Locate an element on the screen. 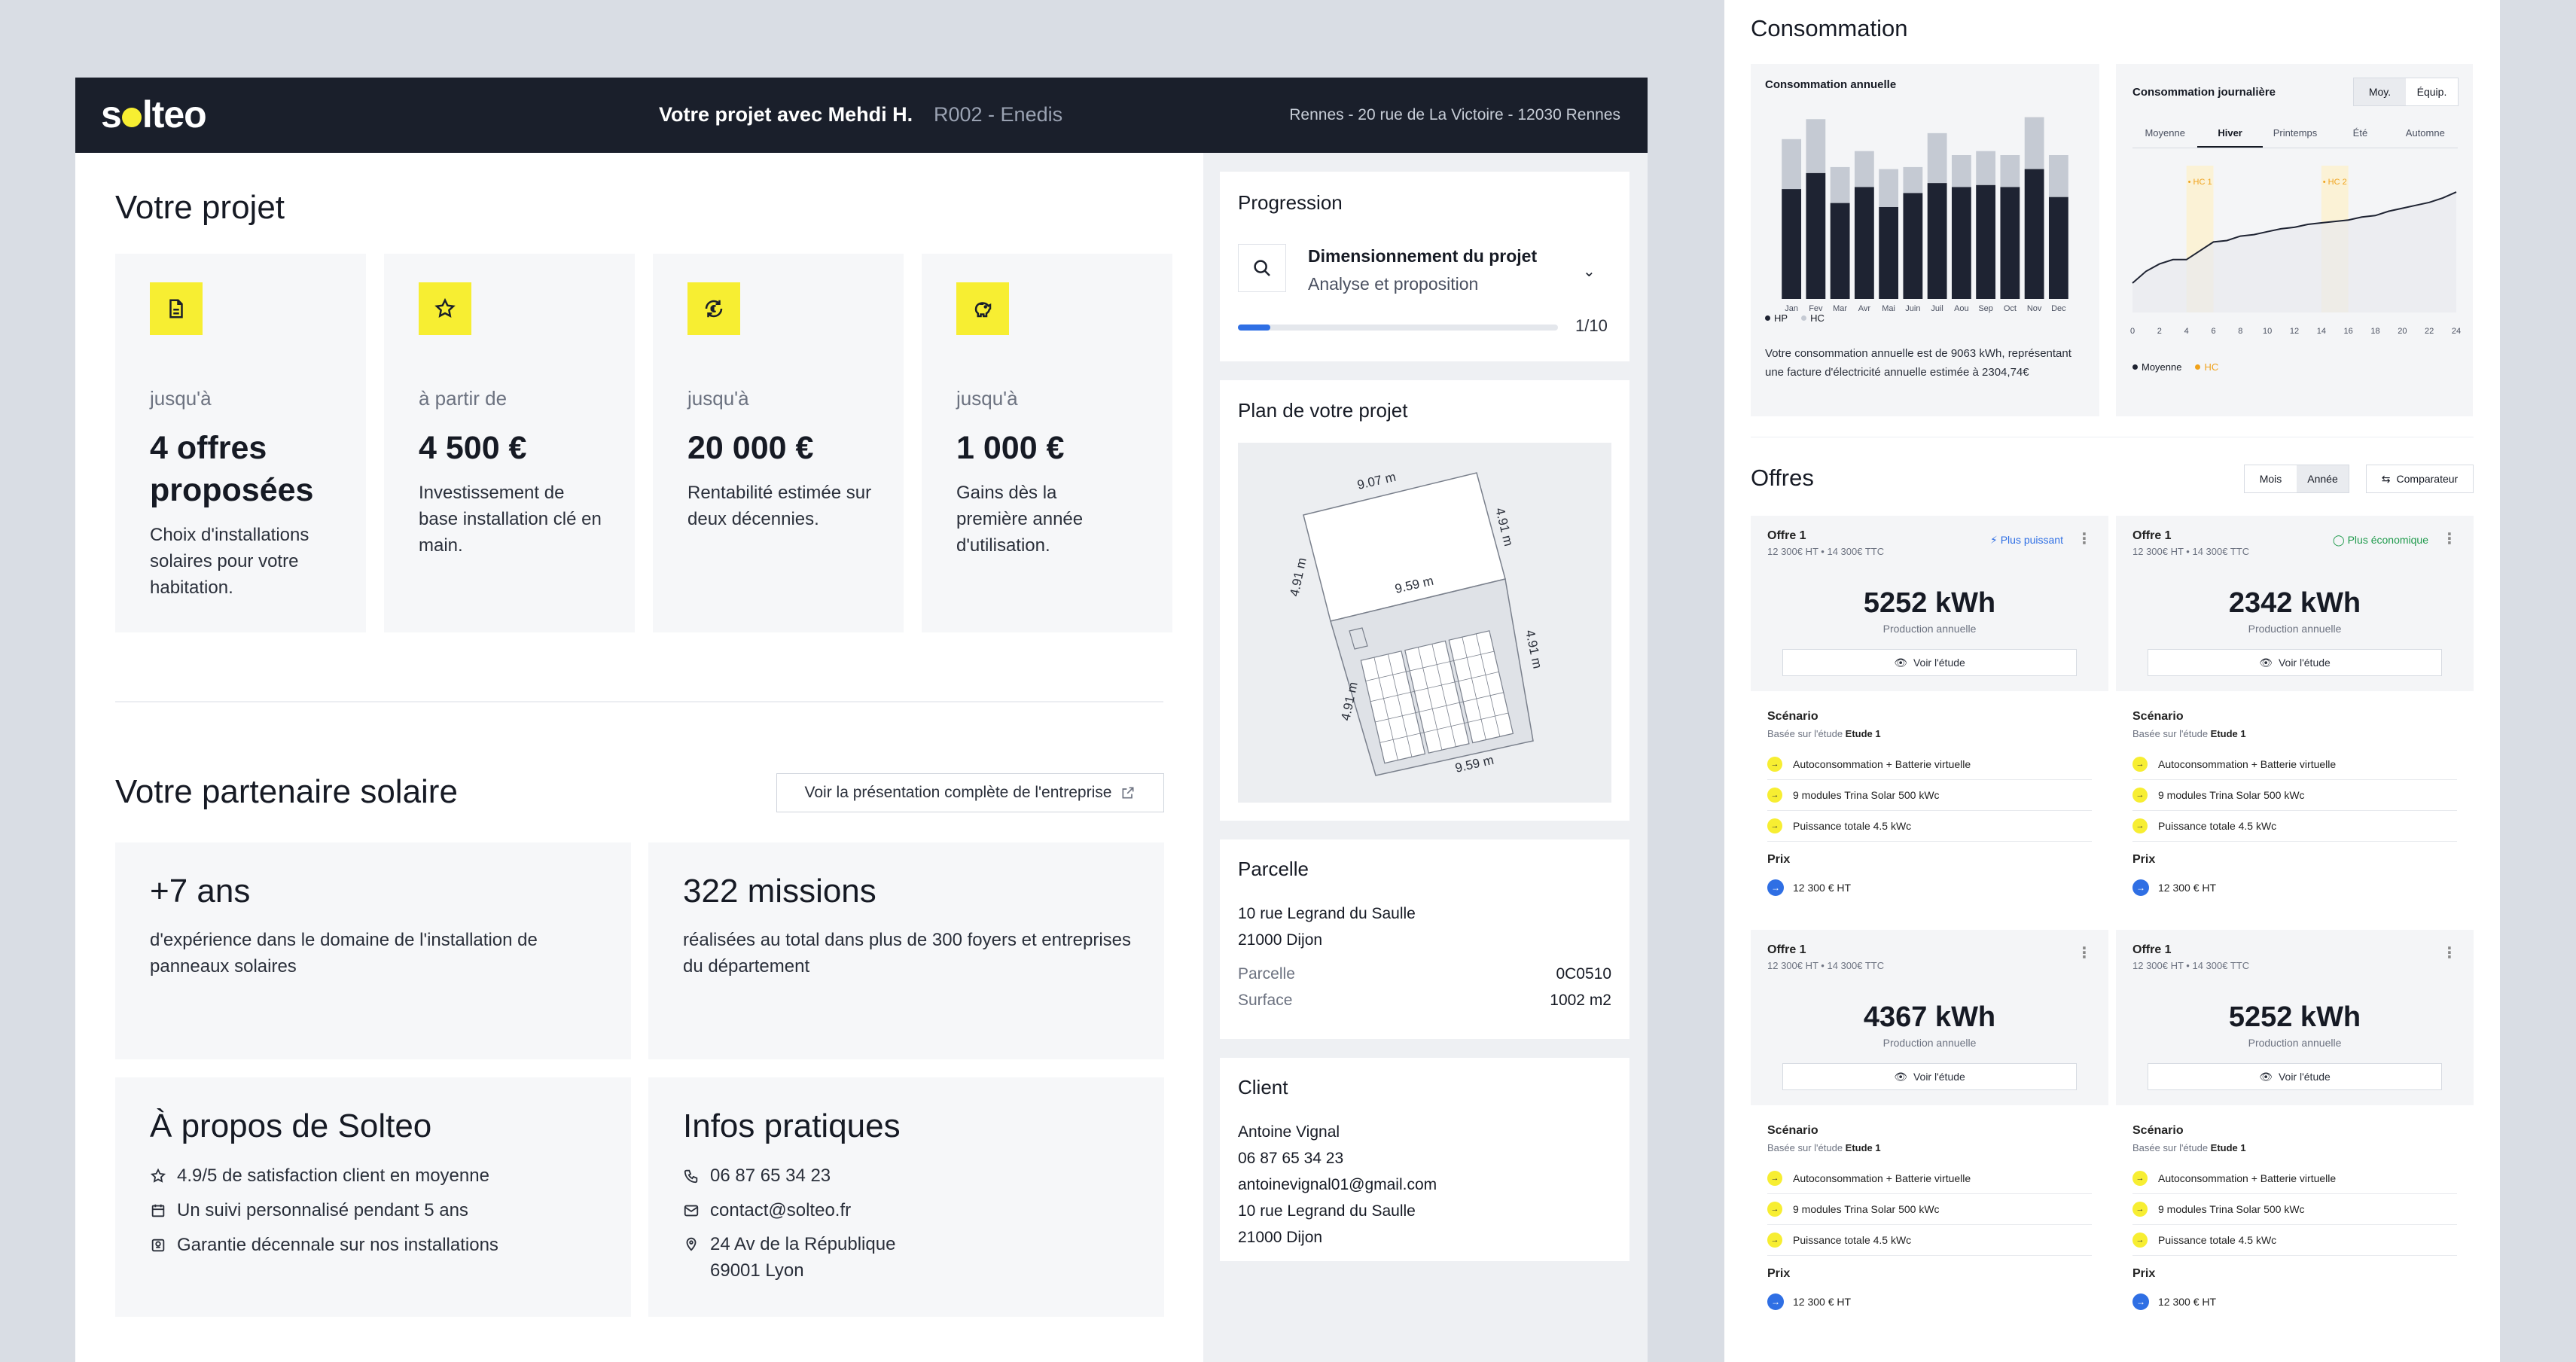 This screenshot has width=2576, height=1362. experience-value: +7 ans is located at coordinates (200, 891).